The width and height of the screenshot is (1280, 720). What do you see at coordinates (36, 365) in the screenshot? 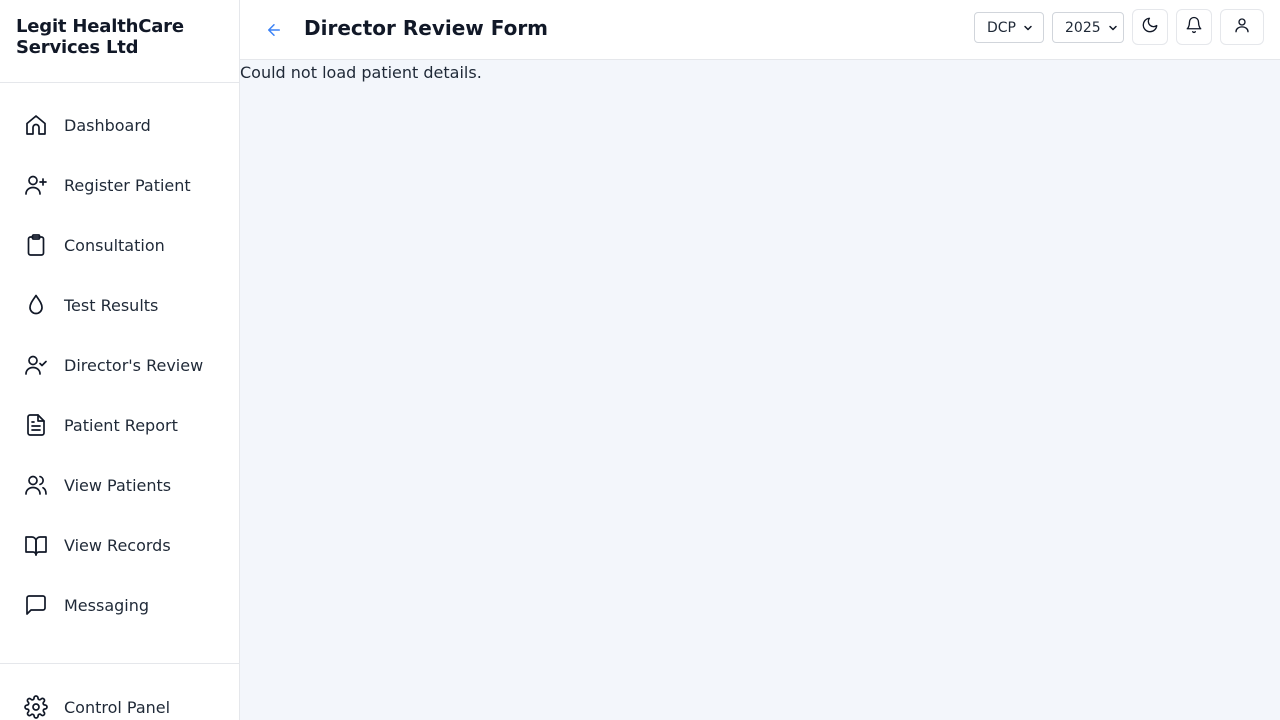
I see `user-check-icon` at bounding box center [36, 365].